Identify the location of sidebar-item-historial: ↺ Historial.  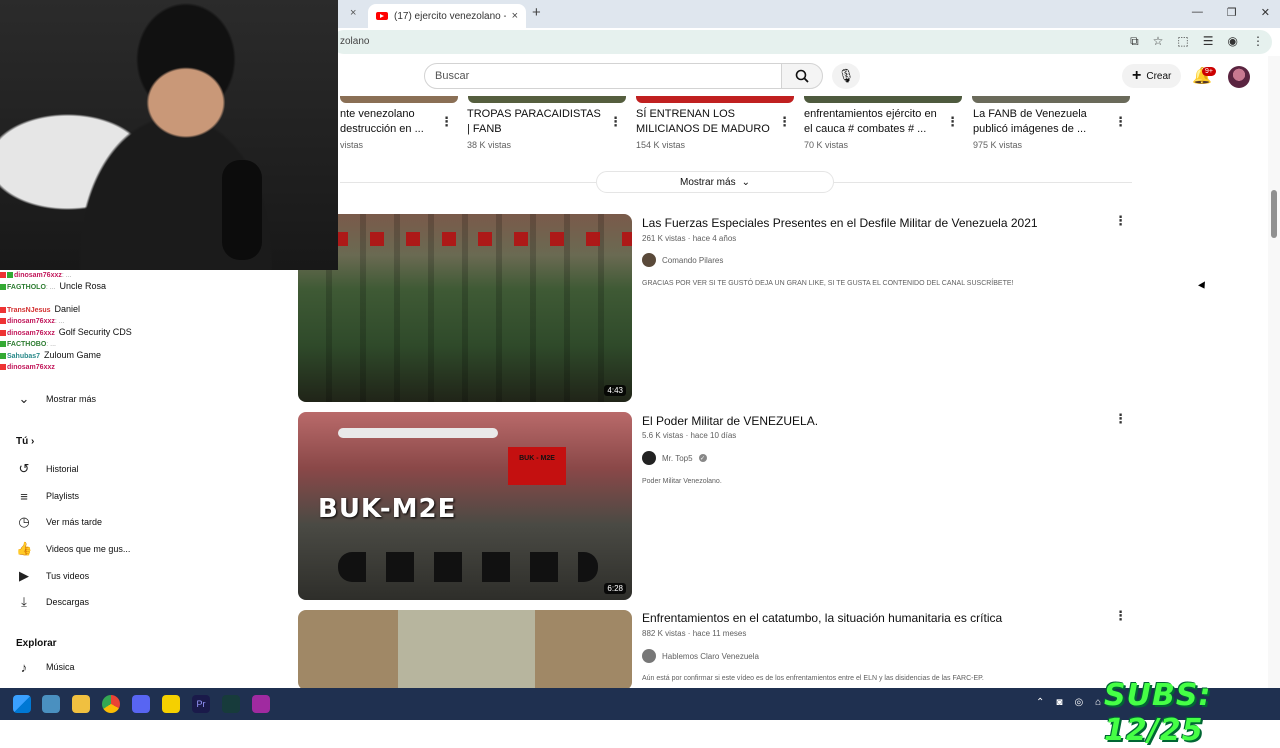
(116, 469).